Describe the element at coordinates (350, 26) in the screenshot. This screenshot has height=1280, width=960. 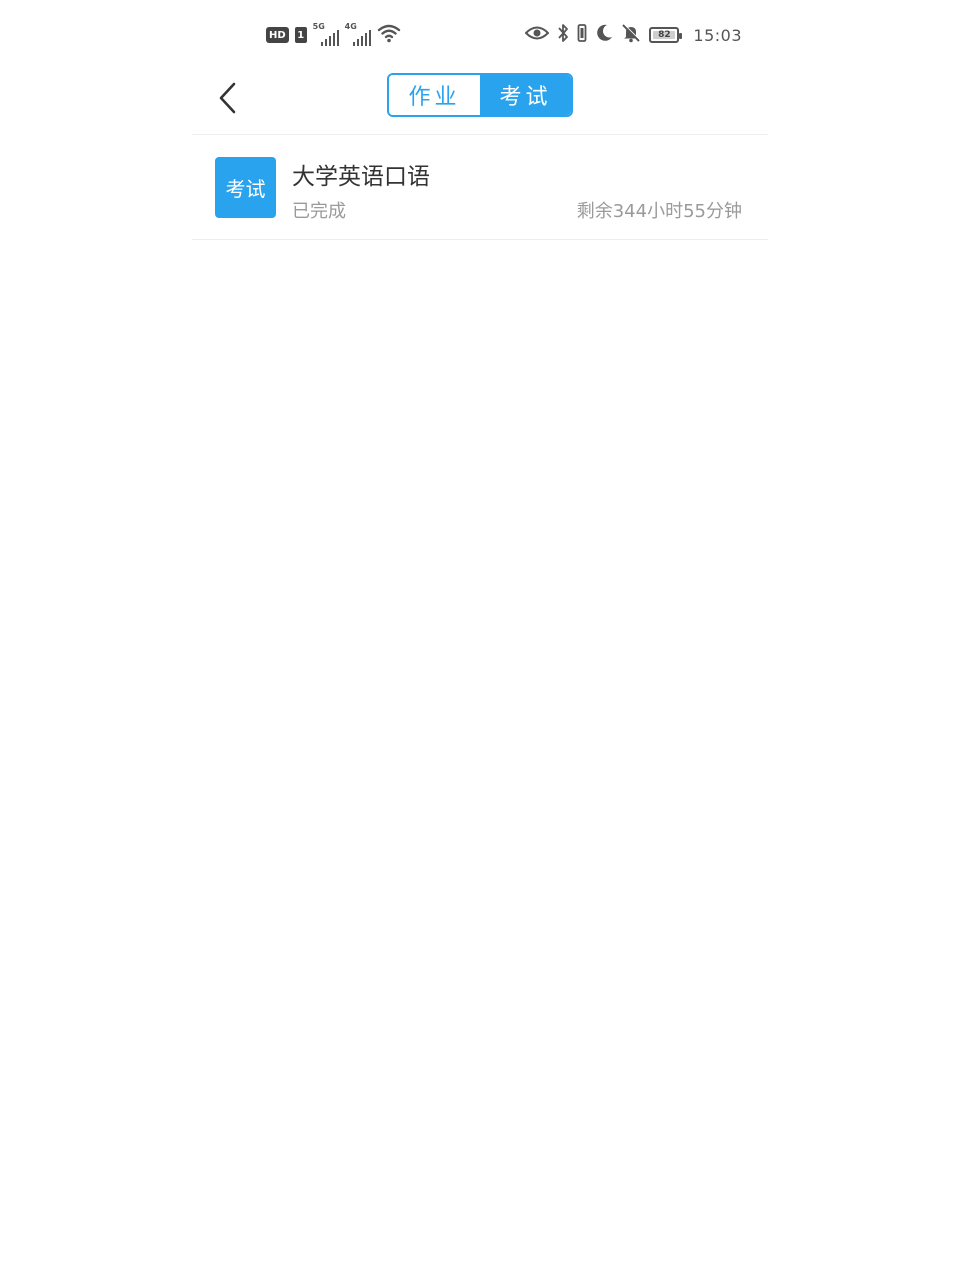
I see `net-4g-label: 4G` at that location.